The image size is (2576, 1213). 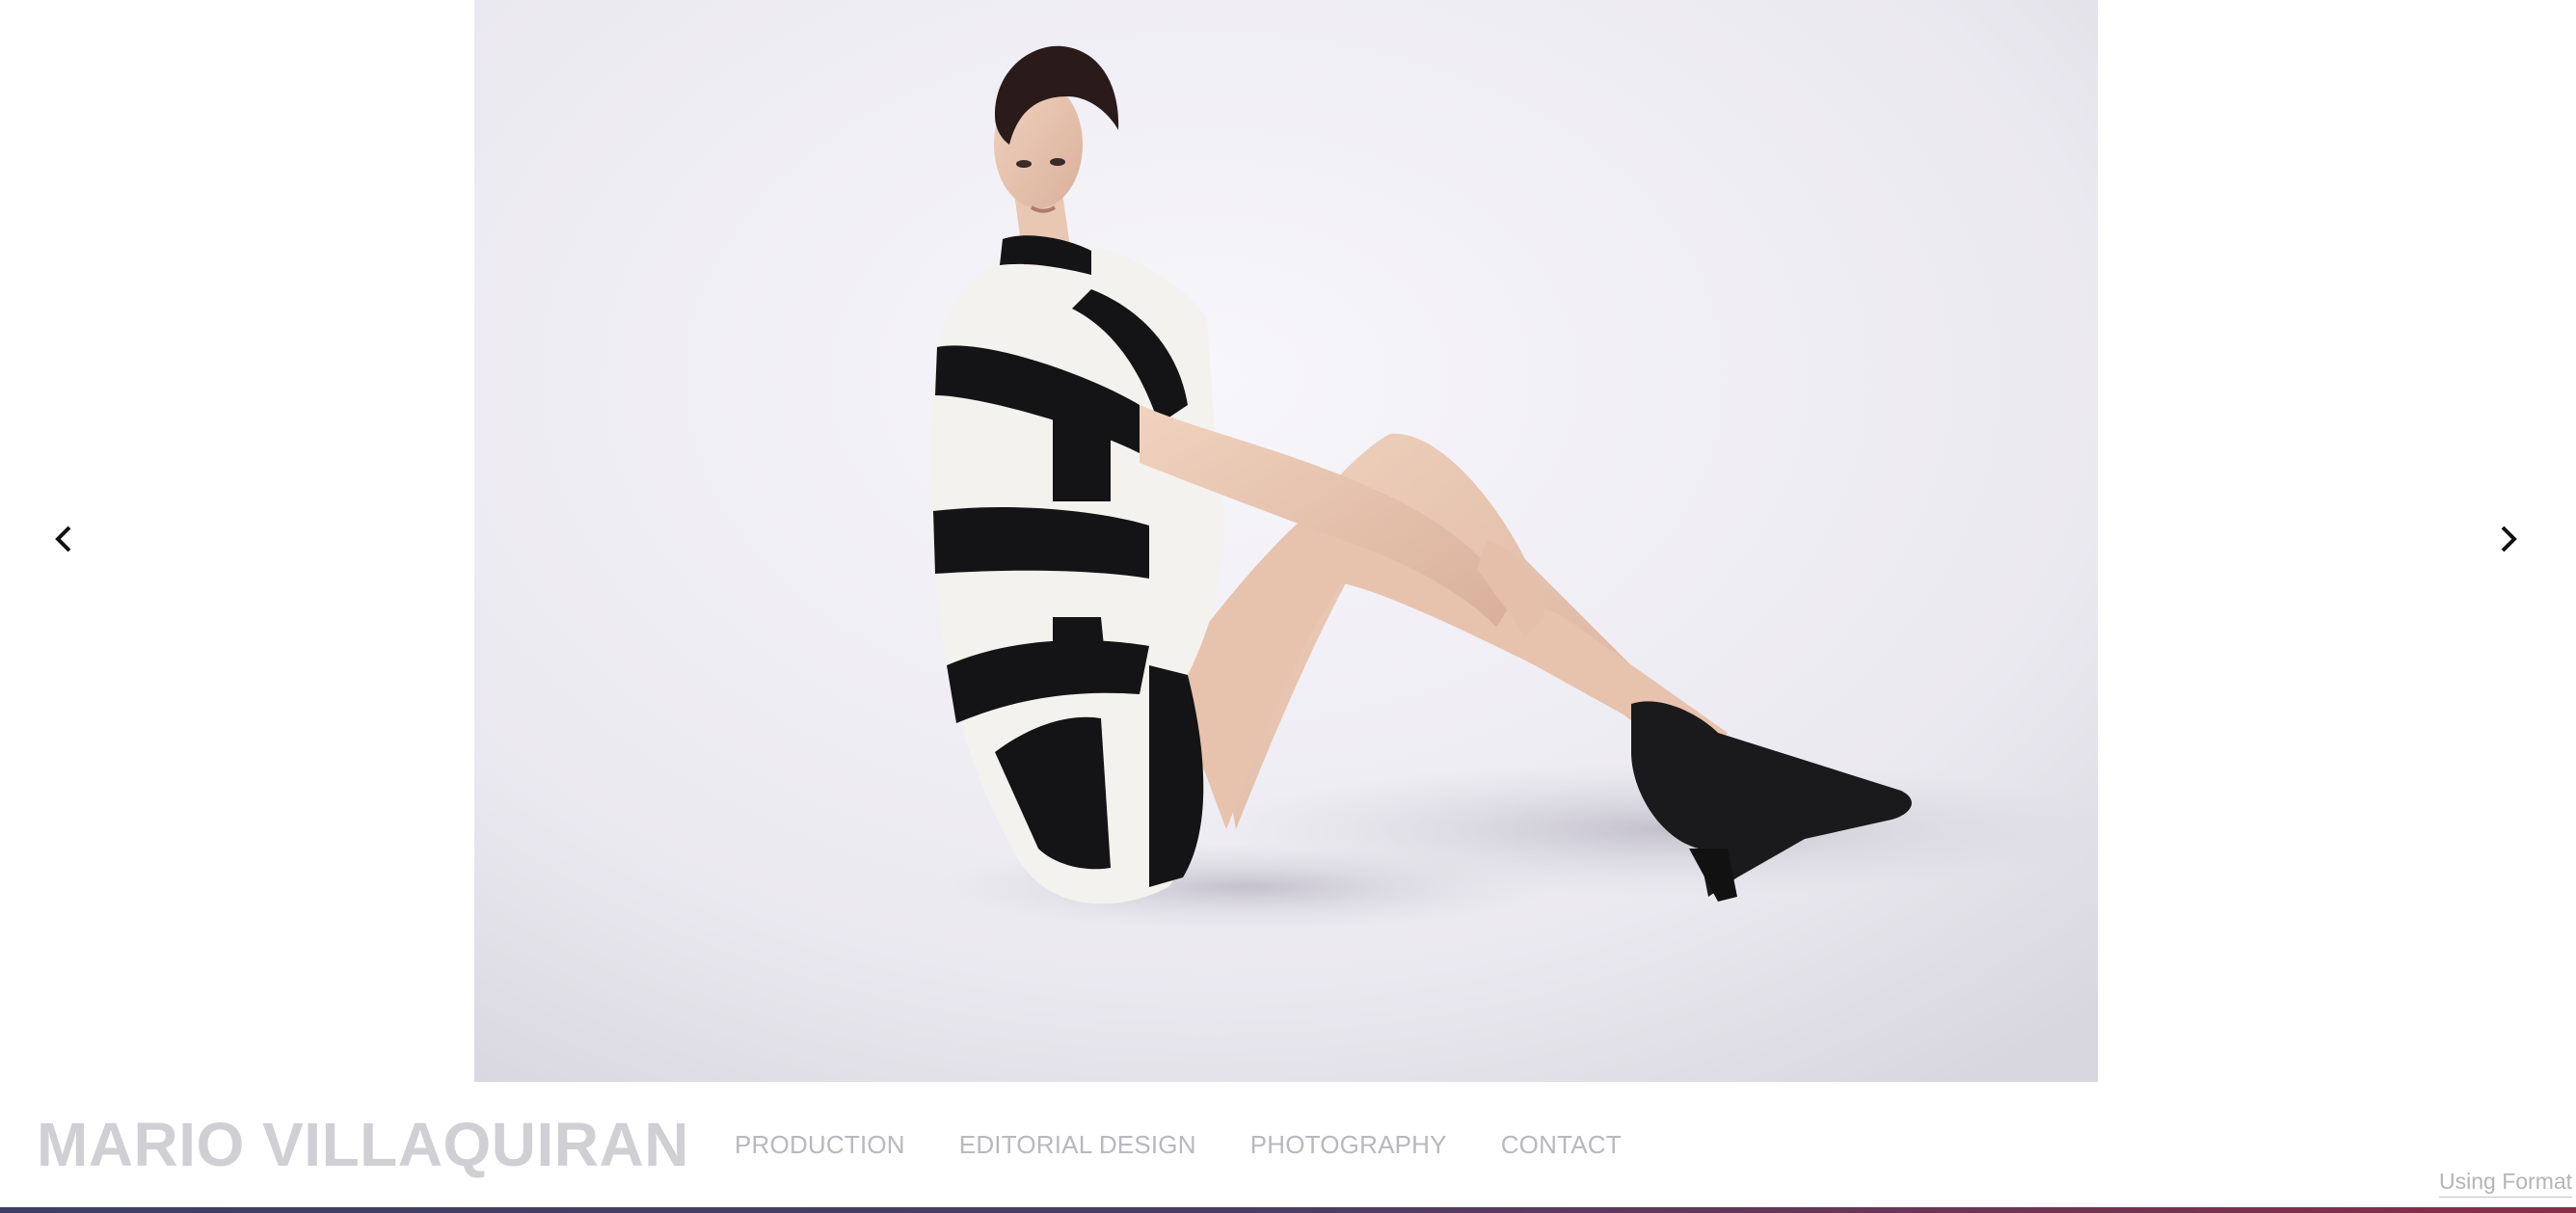 I want to click on next-slide-button, so click(x=2508, y=539).